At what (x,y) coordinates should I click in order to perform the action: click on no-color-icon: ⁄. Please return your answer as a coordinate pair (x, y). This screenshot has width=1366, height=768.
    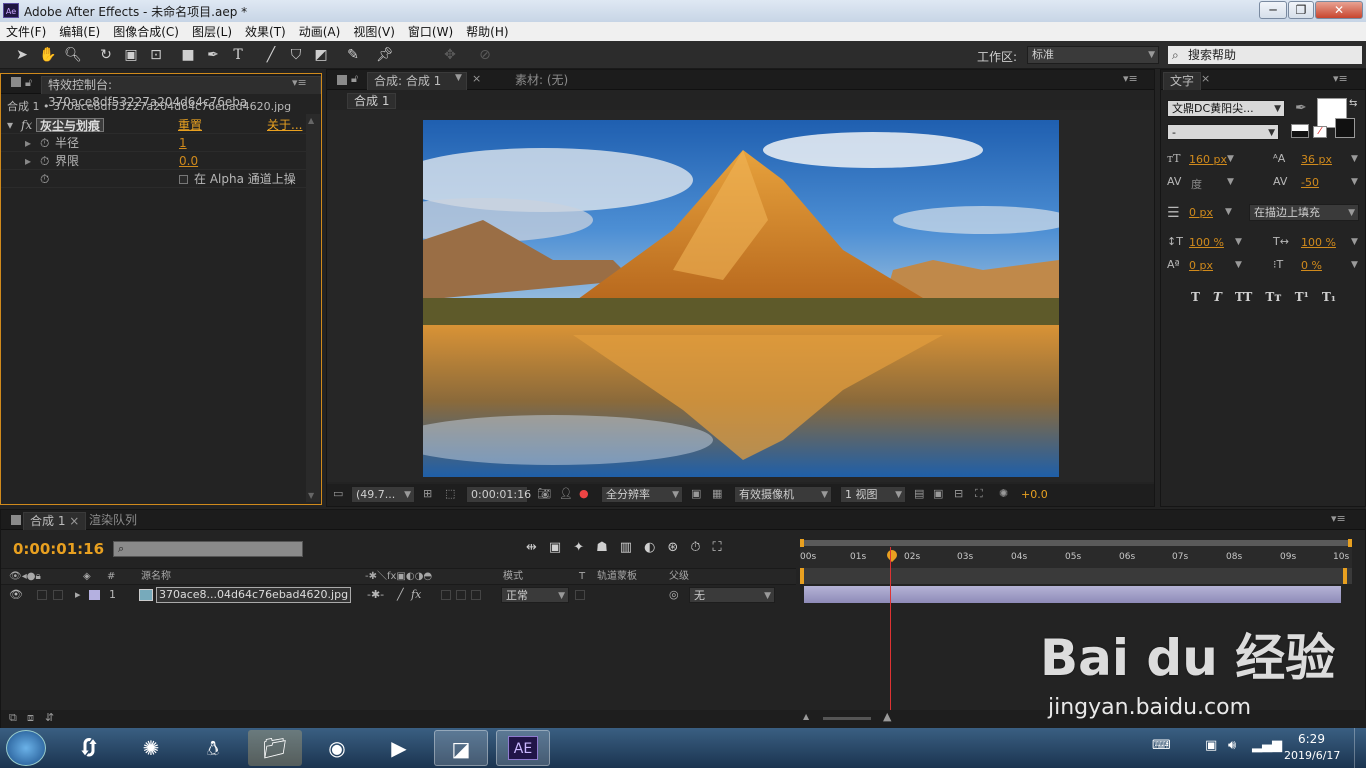
    Looking at the image, I should click on (1320, 132).